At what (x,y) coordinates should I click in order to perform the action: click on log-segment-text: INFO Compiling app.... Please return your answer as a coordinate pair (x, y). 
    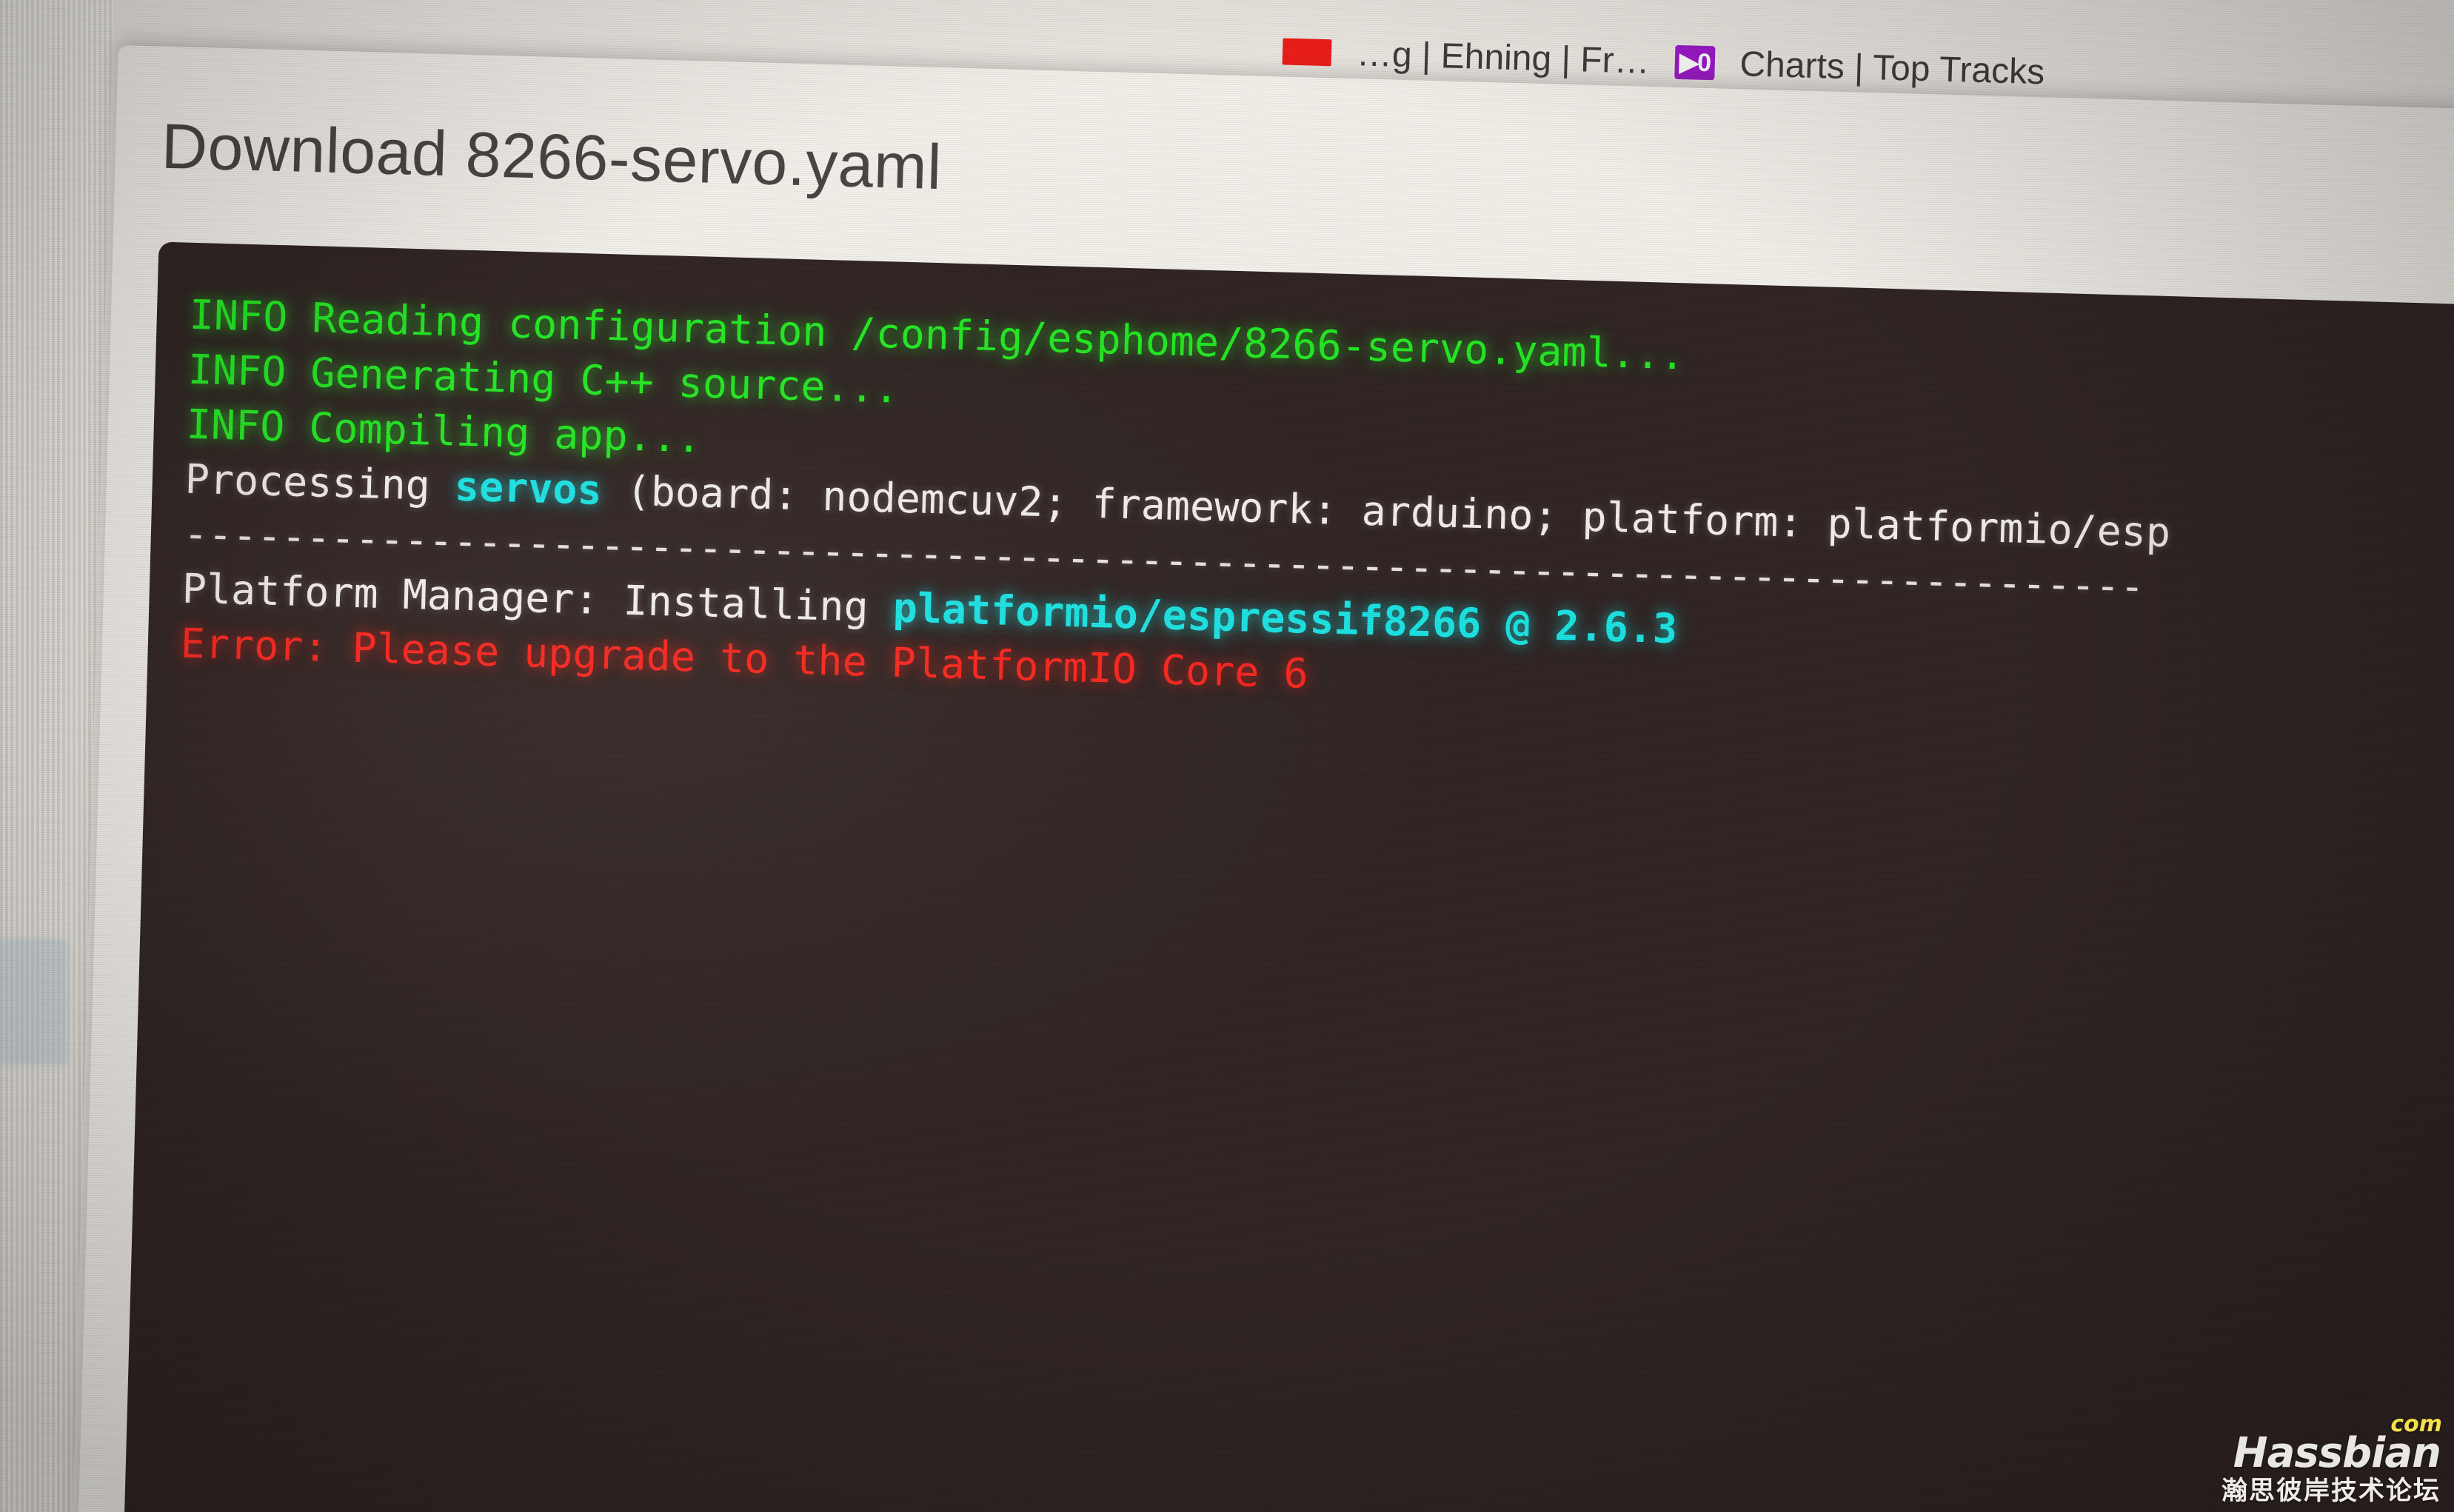
    Looking at the image, I should click on (444, 431).